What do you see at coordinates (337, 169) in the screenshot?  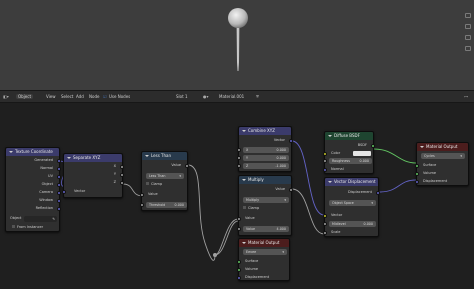 I see `input-normal: Normal` at bounding box center [337, 169].